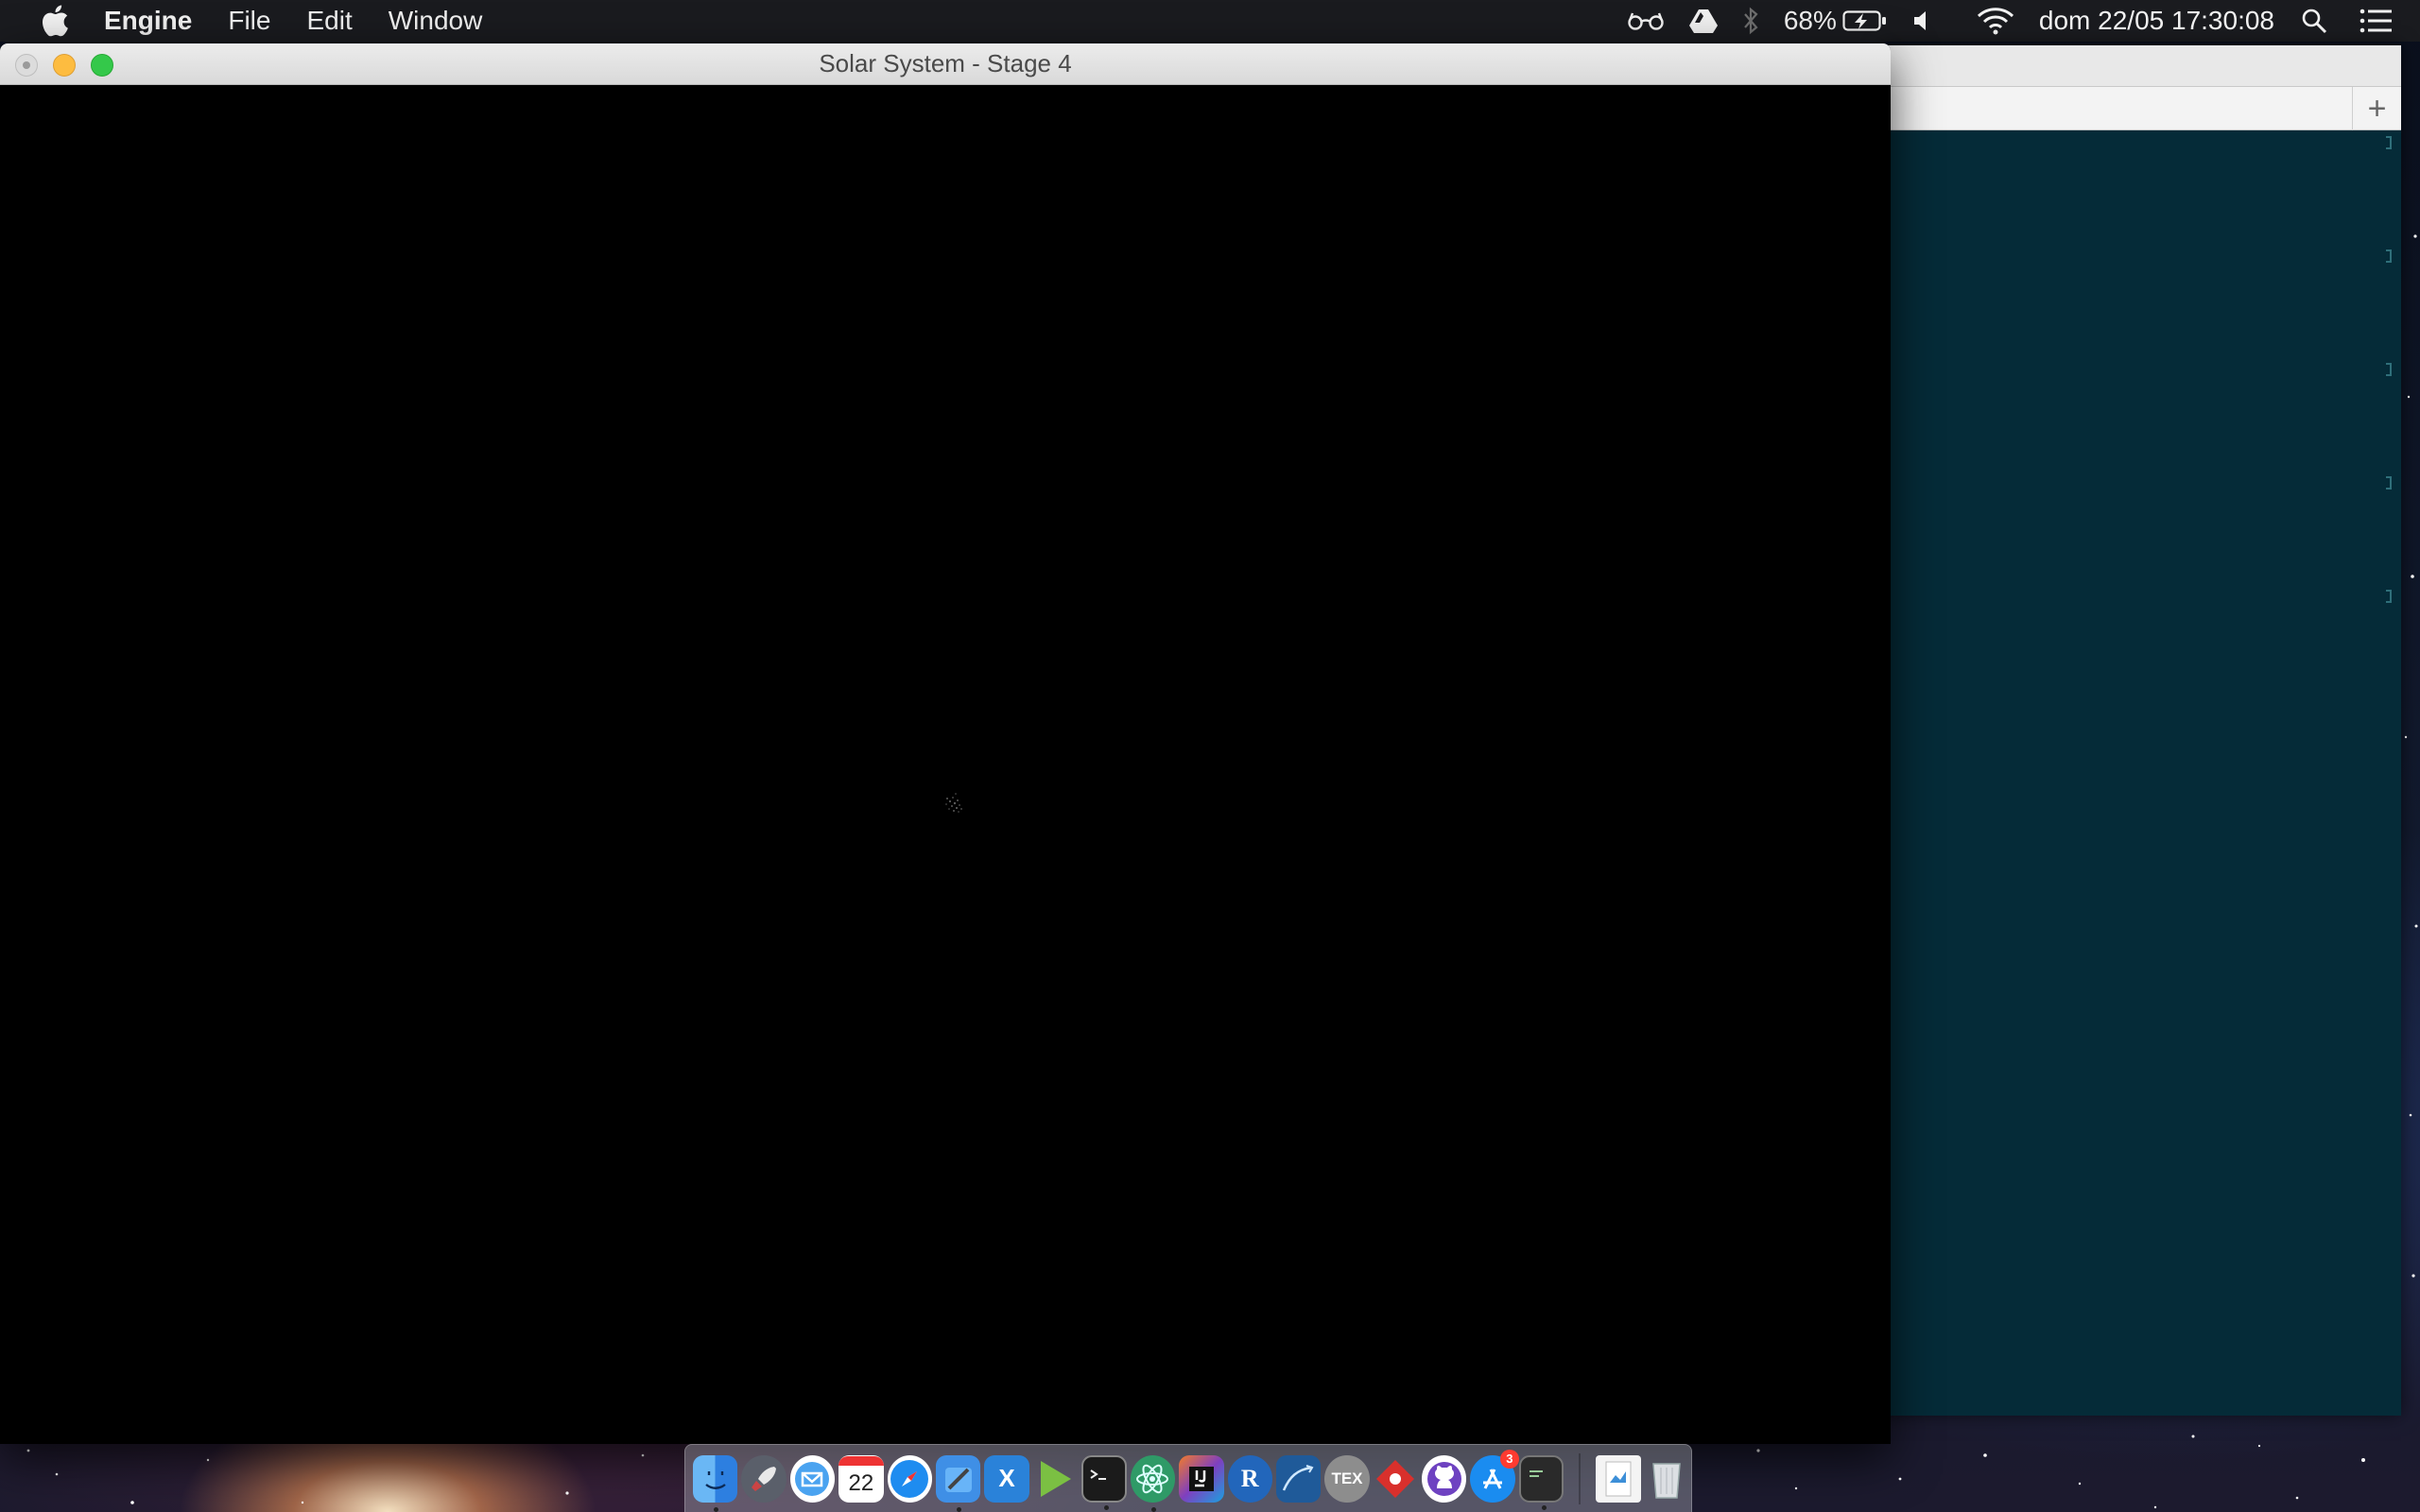  I want to click on tex-shop-icon: TEX, so click(1347, 1478).